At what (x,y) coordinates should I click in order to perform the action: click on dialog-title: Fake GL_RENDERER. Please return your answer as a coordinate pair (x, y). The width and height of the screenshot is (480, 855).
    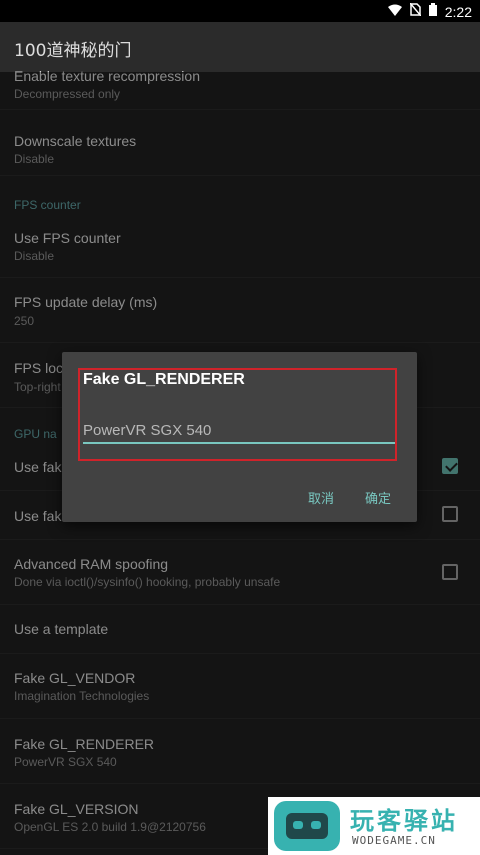
    Looking at the image, I should click on (164, 379).